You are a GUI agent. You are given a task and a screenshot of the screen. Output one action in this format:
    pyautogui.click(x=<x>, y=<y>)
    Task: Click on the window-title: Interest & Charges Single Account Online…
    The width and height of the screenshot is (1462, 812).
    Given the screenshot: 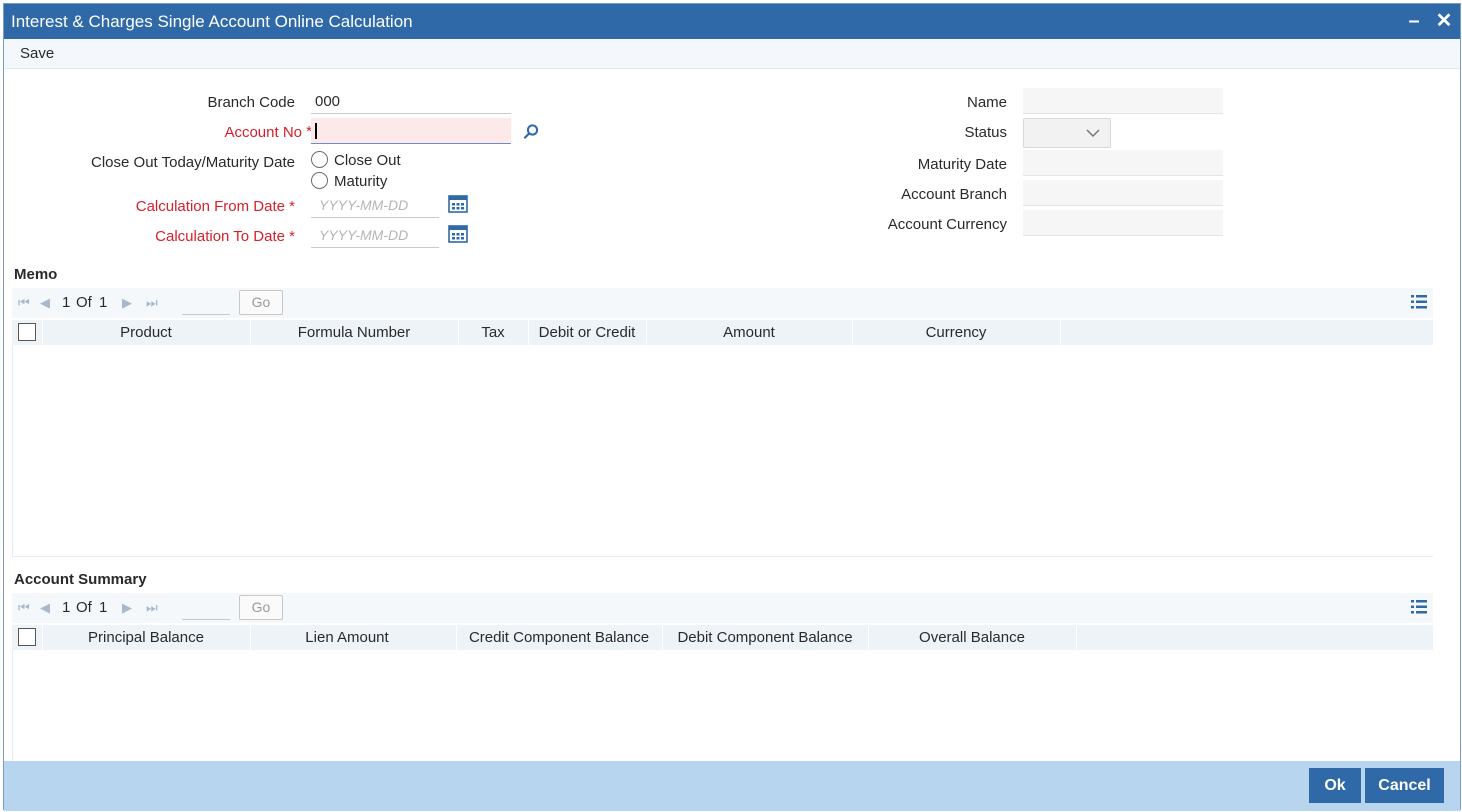 What is the action you would take?
    pyautogui.click(x=212, y=21)
    